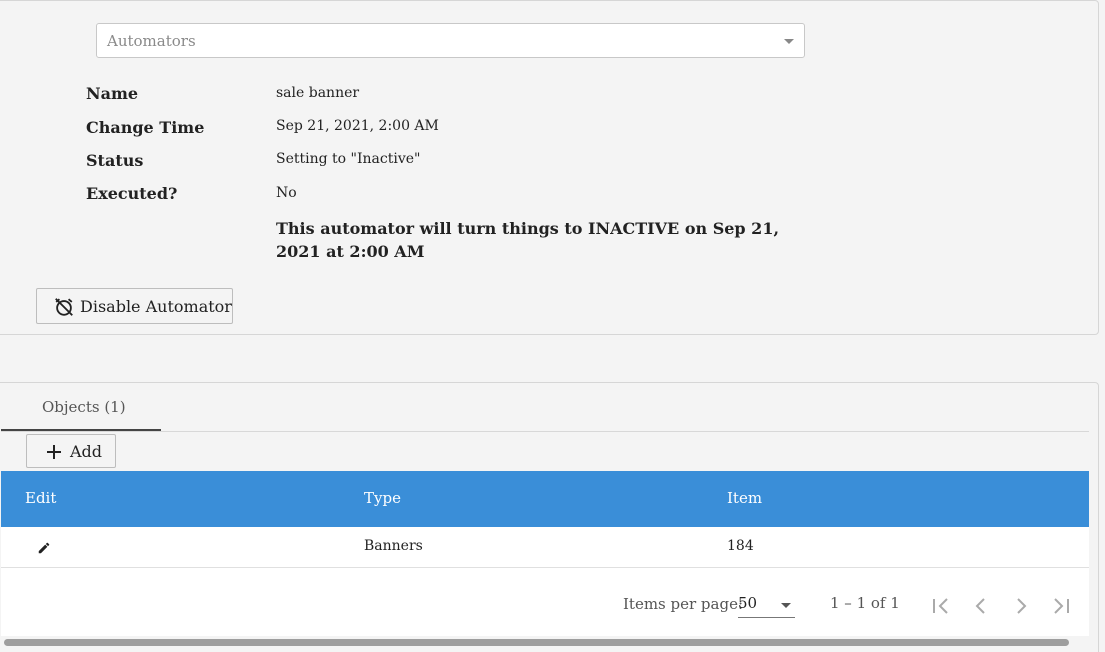 This screenshot has height=652, width=1105. What do you see at coordinates (112, 93) in the screenshot?
I see `name-label: Name` at bounding box center [112, 93].